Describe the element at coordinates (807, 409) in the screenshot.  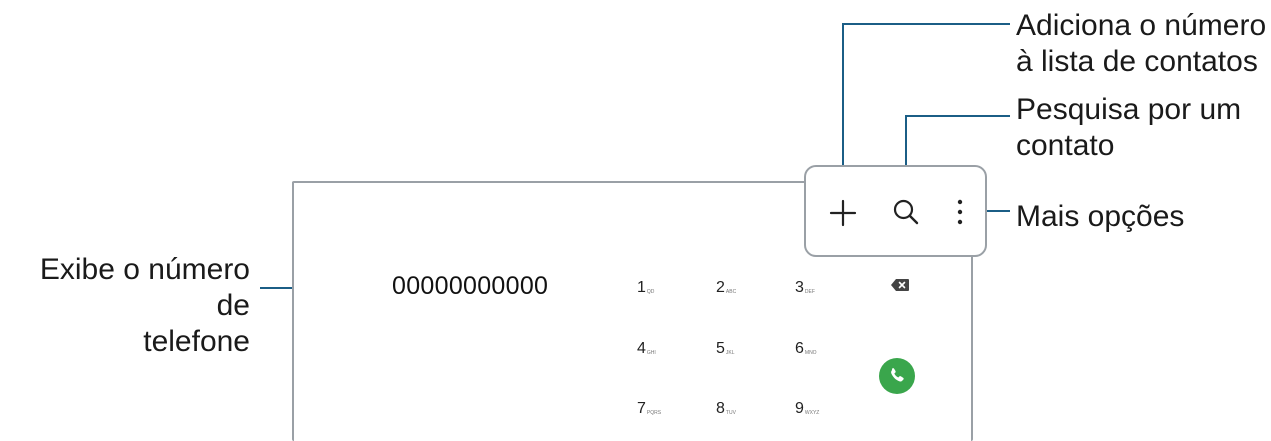
I see `key-9: 9 WXYZ` at that location.